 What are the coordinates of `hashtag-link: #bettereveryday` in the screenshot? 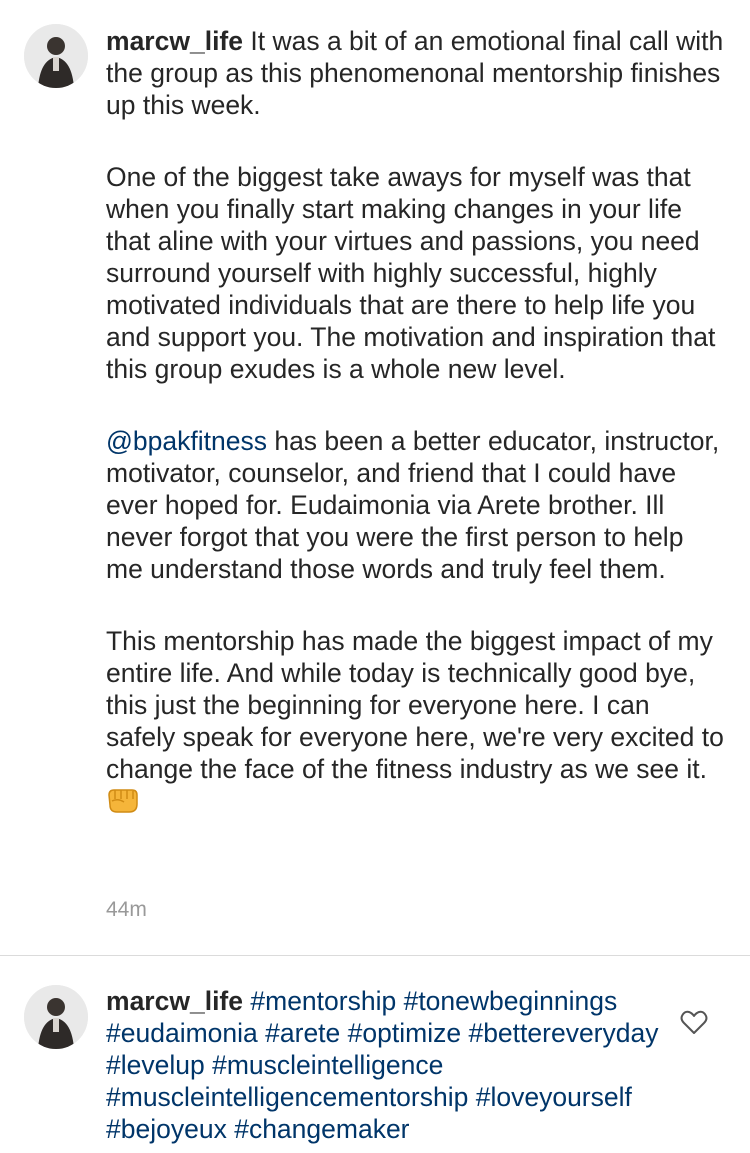 It's located at (563, 1033).